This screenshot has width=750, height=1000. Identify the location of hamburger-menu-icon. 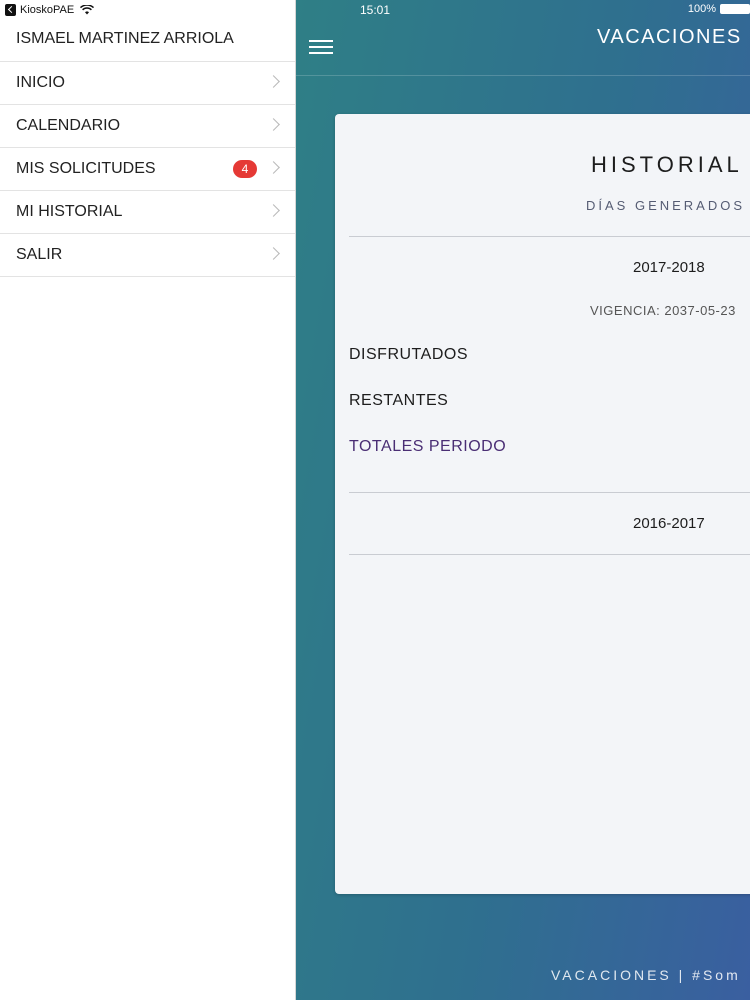
(321, 48).